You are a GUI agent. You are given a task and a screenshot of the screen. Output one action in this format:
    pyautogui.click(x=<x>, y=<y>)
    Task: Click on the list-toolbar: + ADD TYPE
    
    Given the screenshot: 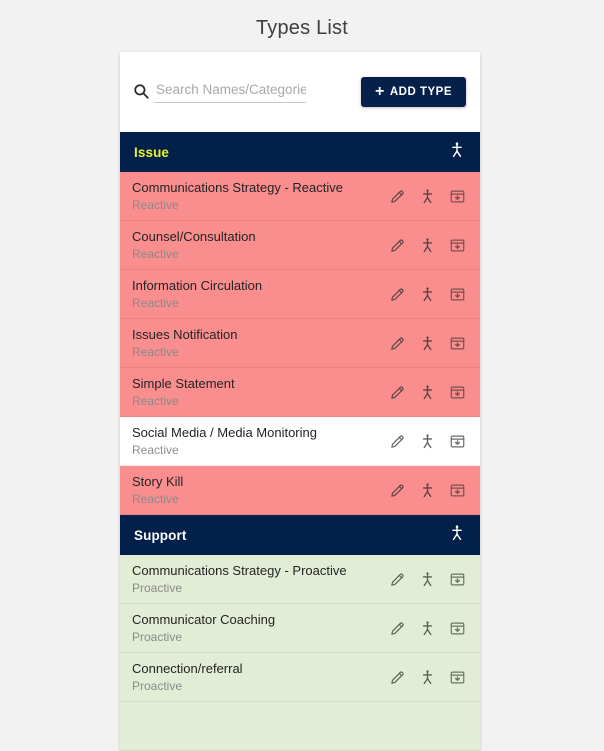 What is the action you would take?
    pyautogui.click(x=300, y=92)
    